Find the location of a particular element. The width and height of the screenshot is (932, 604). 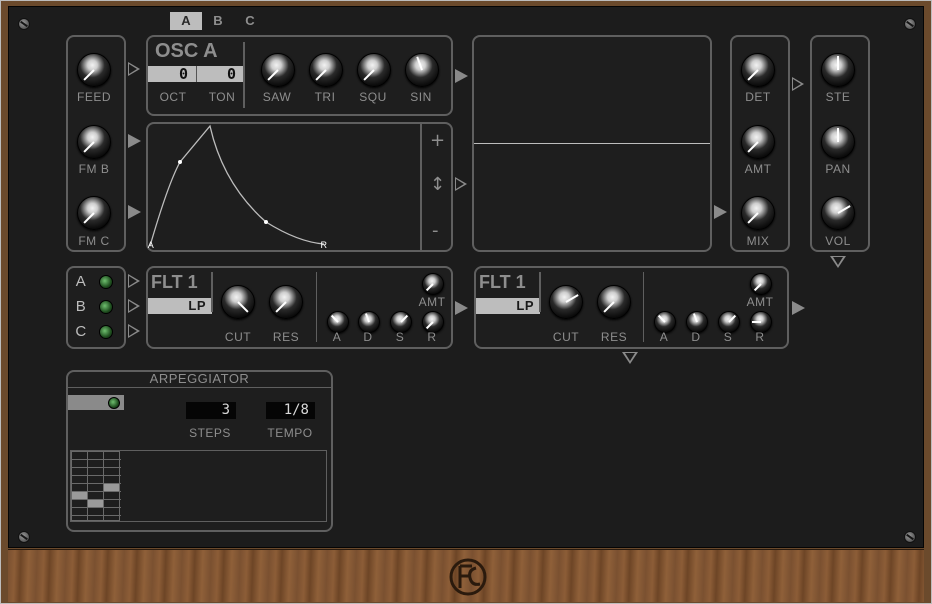

ton-label: TON is located at coordinates (222, 97).